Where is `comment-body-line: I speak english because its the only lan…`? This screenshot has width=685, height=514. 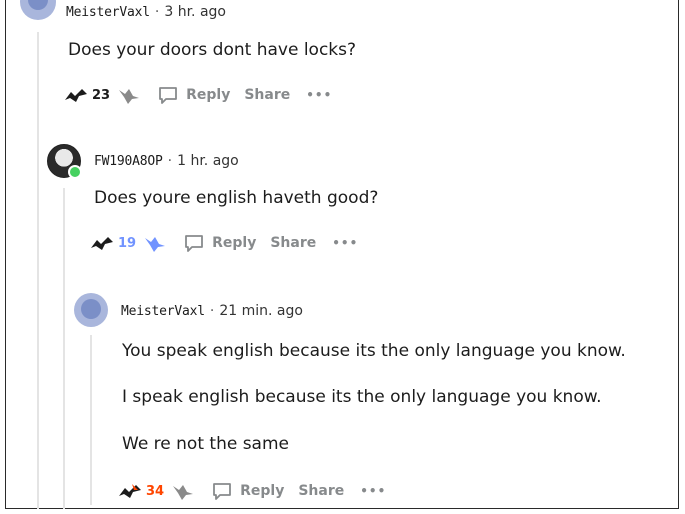
comment-body-line: I speak english because its the only lan… is located at coordinates (362, 397).